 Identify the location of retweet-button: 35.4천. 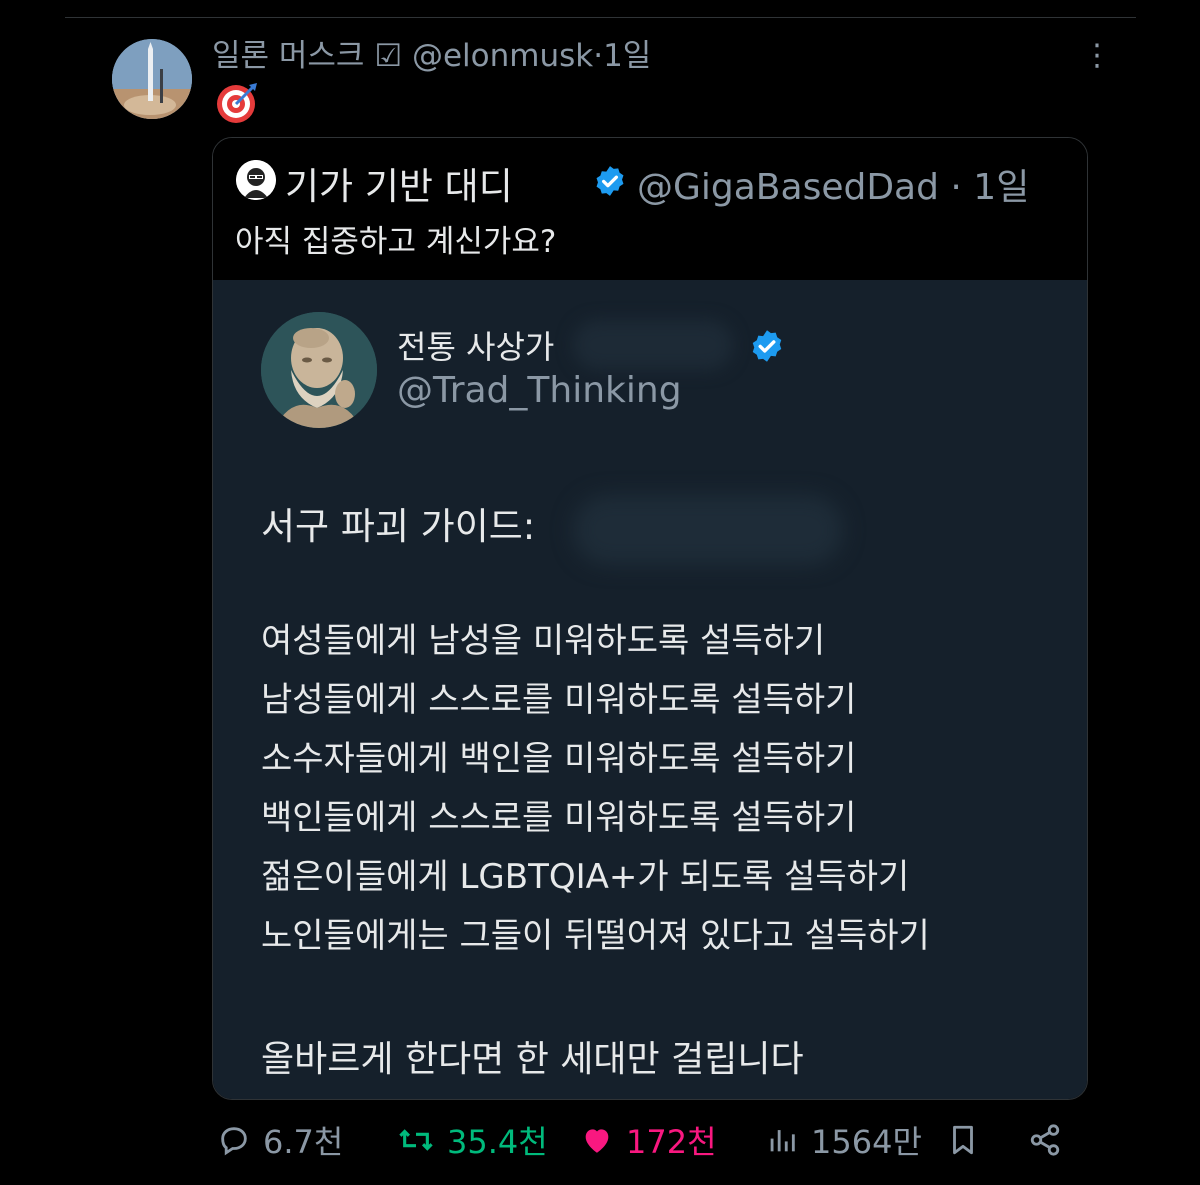
(472, 1140).